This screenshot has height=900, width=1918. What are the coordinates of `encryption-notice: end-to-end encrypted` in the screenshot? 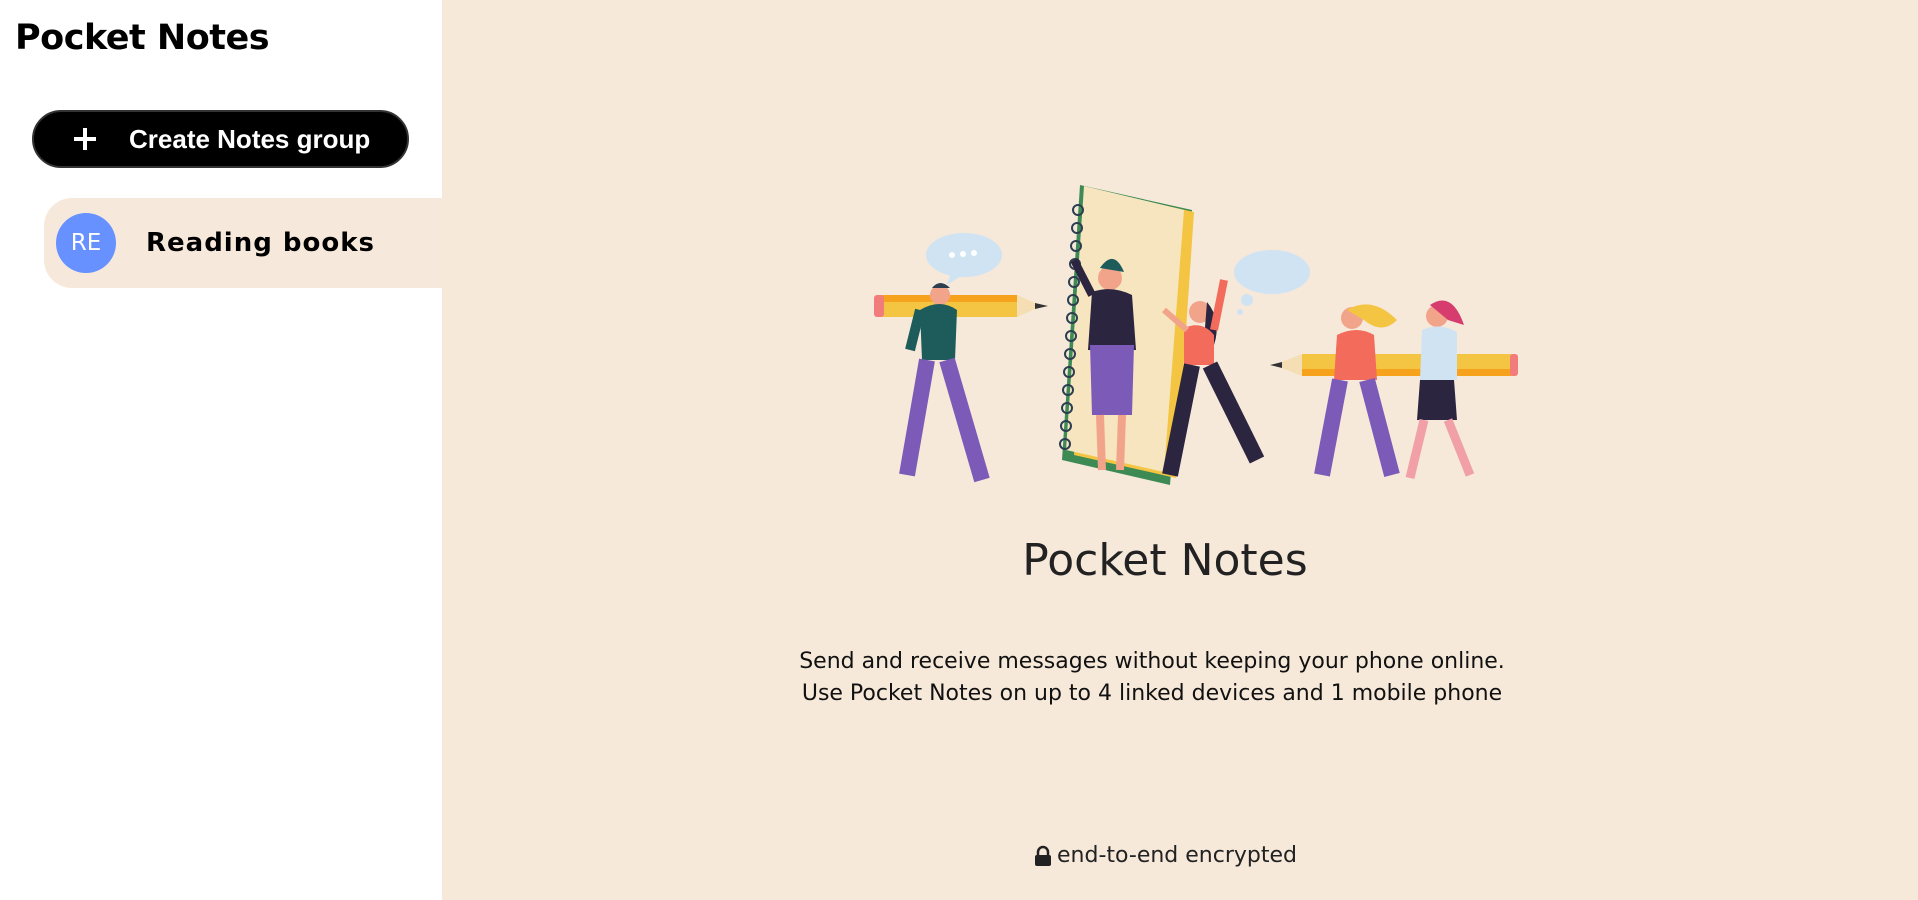 It's located at (1165, 855).